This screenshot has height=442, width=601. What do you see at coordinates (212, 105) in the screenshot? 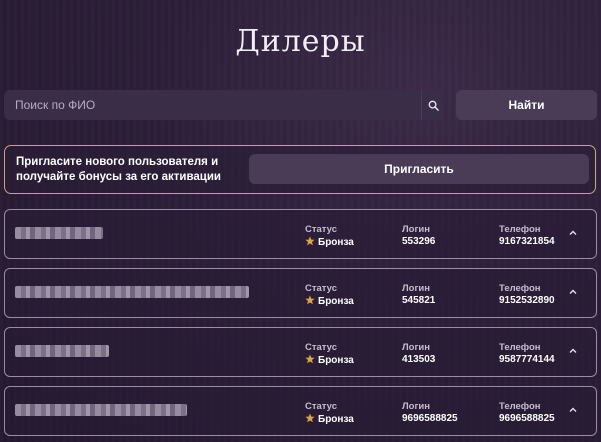
I see `search-input` at bounding box center [212, 105].